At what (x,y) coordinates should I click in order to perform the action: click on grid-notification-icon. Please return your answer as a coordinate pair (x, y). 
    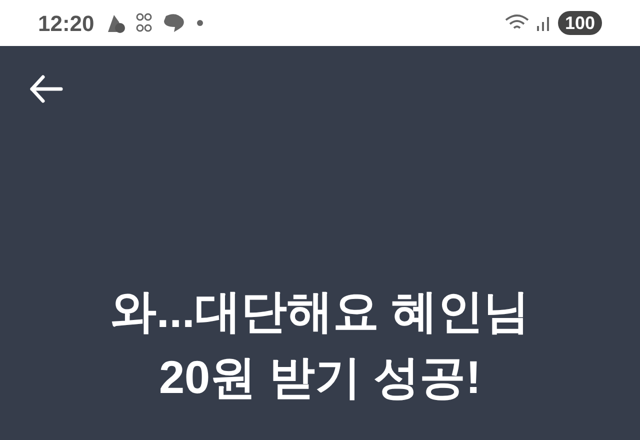
    Looking at the image, I should click on (144, 23).